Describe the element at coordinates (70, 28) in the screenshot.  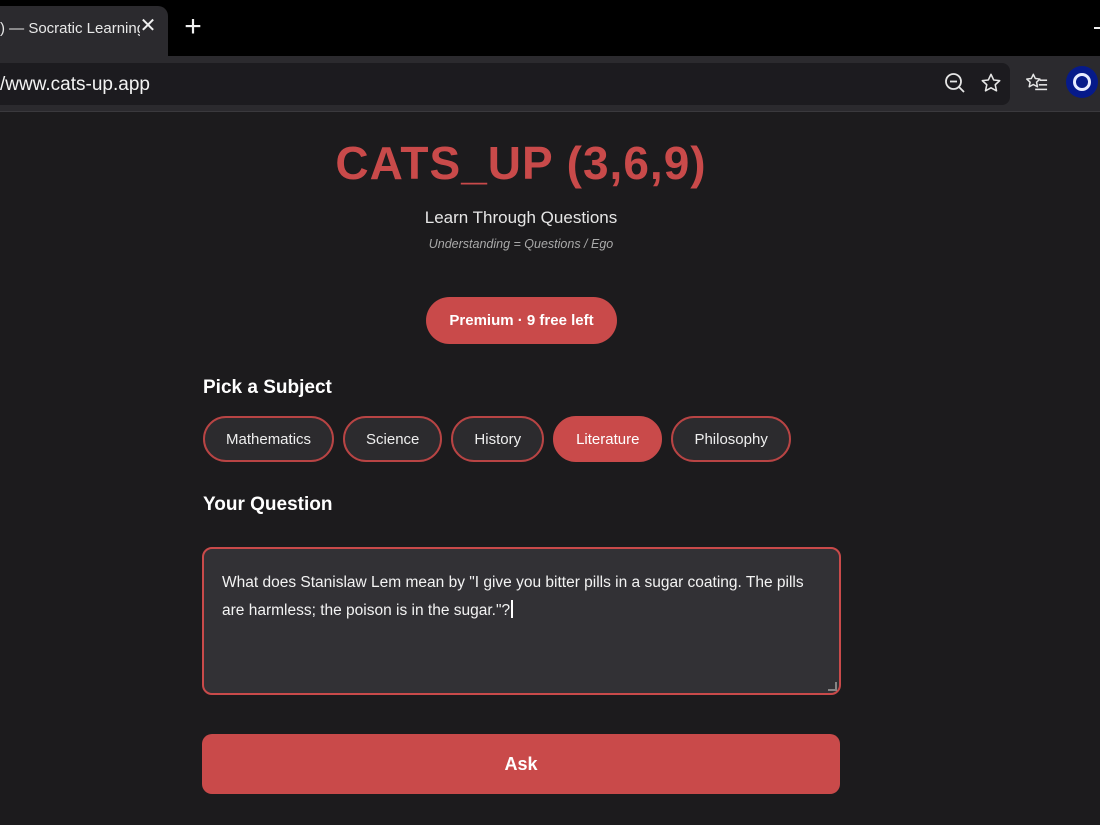
I see `tab-title: ) — Socratic Learning` at that location.